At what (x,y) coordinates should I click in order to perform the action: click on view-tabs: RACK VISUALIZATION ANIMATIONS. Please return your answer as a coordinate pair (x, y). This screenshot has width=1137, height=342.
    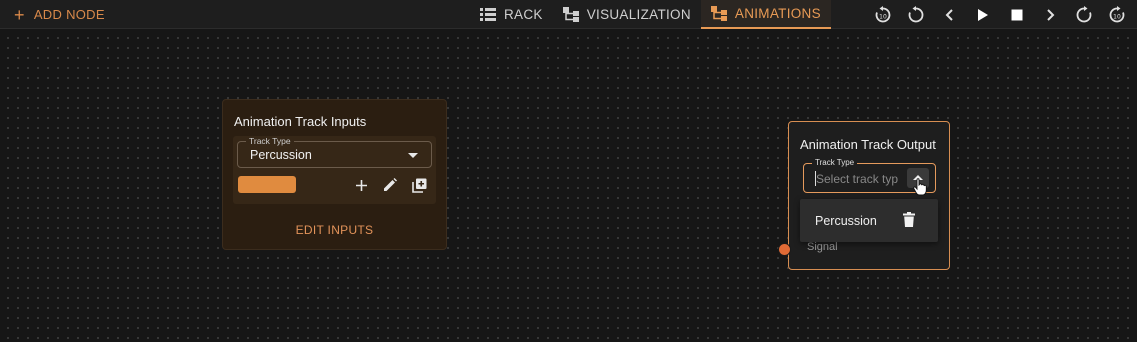
    Looking at the image, I should click on (650, 14).